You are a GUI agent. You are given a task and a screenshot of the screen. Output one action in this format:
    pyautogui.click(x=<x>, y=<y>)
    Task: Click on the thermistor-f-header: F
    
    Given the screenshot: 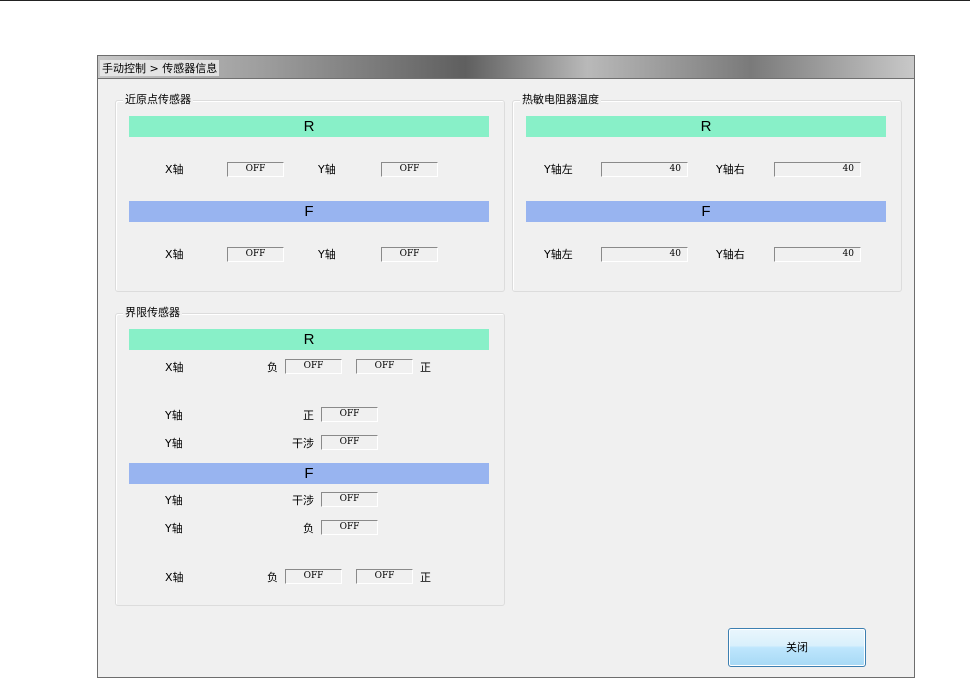 What is the action you would take?
    pyautogui.click(x=706, y=211)
    